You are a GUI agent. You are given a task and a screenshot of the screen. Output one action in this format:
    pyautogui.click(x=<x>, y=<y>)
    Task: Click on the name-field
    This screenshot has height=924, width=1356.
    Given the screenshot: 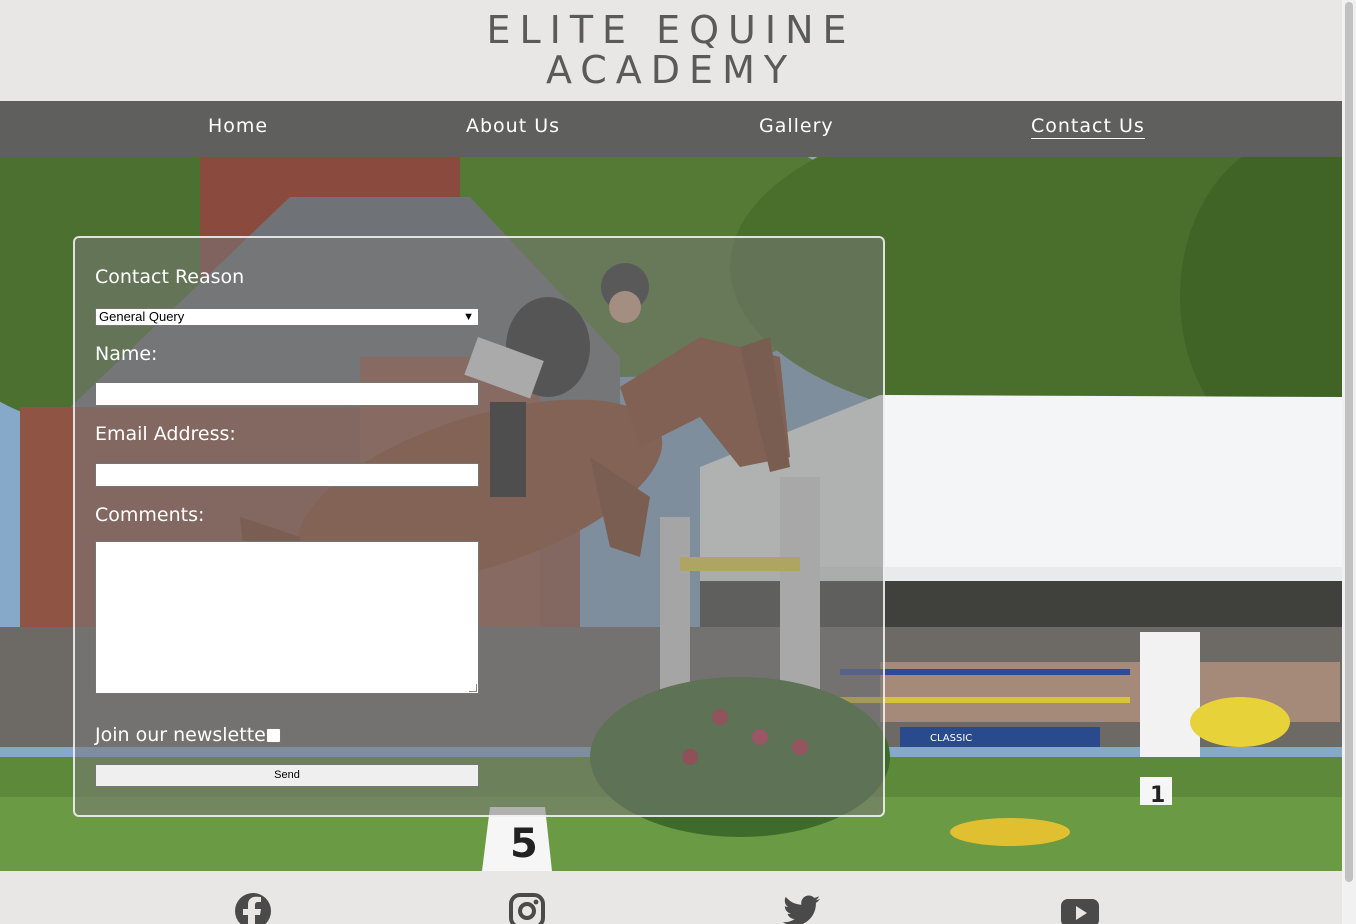 What is the action you would take?
    pyautogui.click(x=287, y=394)
    